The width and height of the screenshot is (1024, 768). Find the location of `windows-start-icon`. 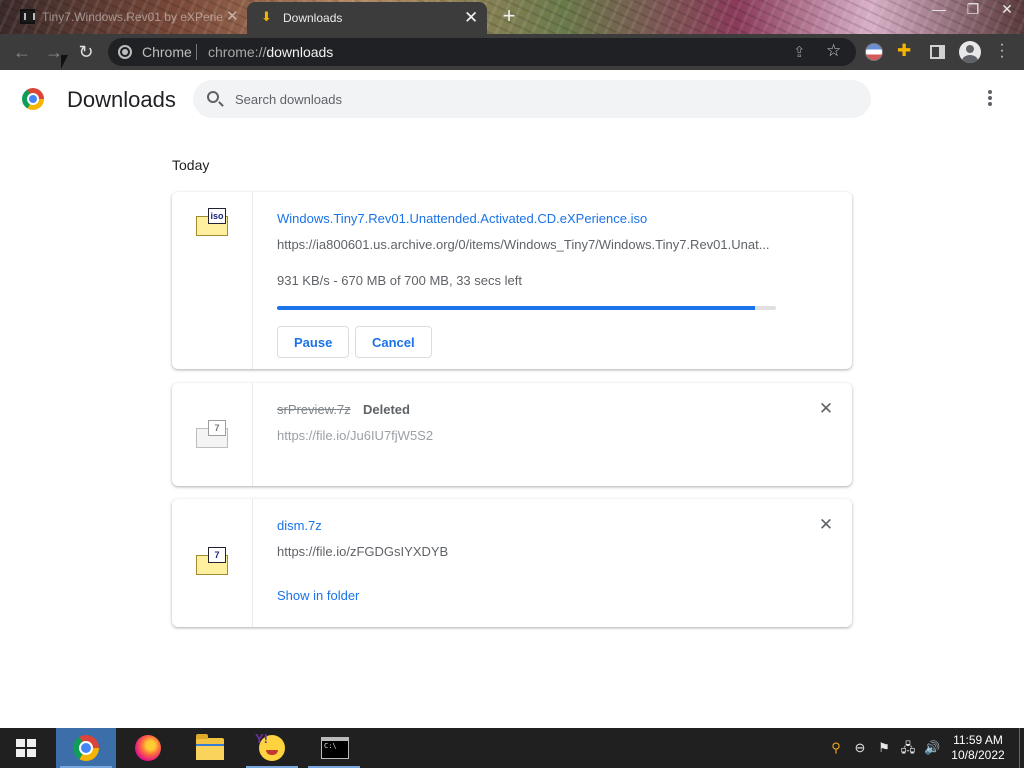

windows-start-icon is located at coordinates (26, 748).